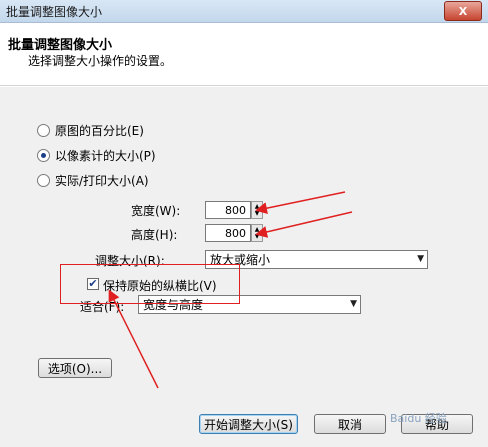 The width and height of the screenshot is (488, 447). I want to click on watermark: Baidu 经验, so click(418, 418).